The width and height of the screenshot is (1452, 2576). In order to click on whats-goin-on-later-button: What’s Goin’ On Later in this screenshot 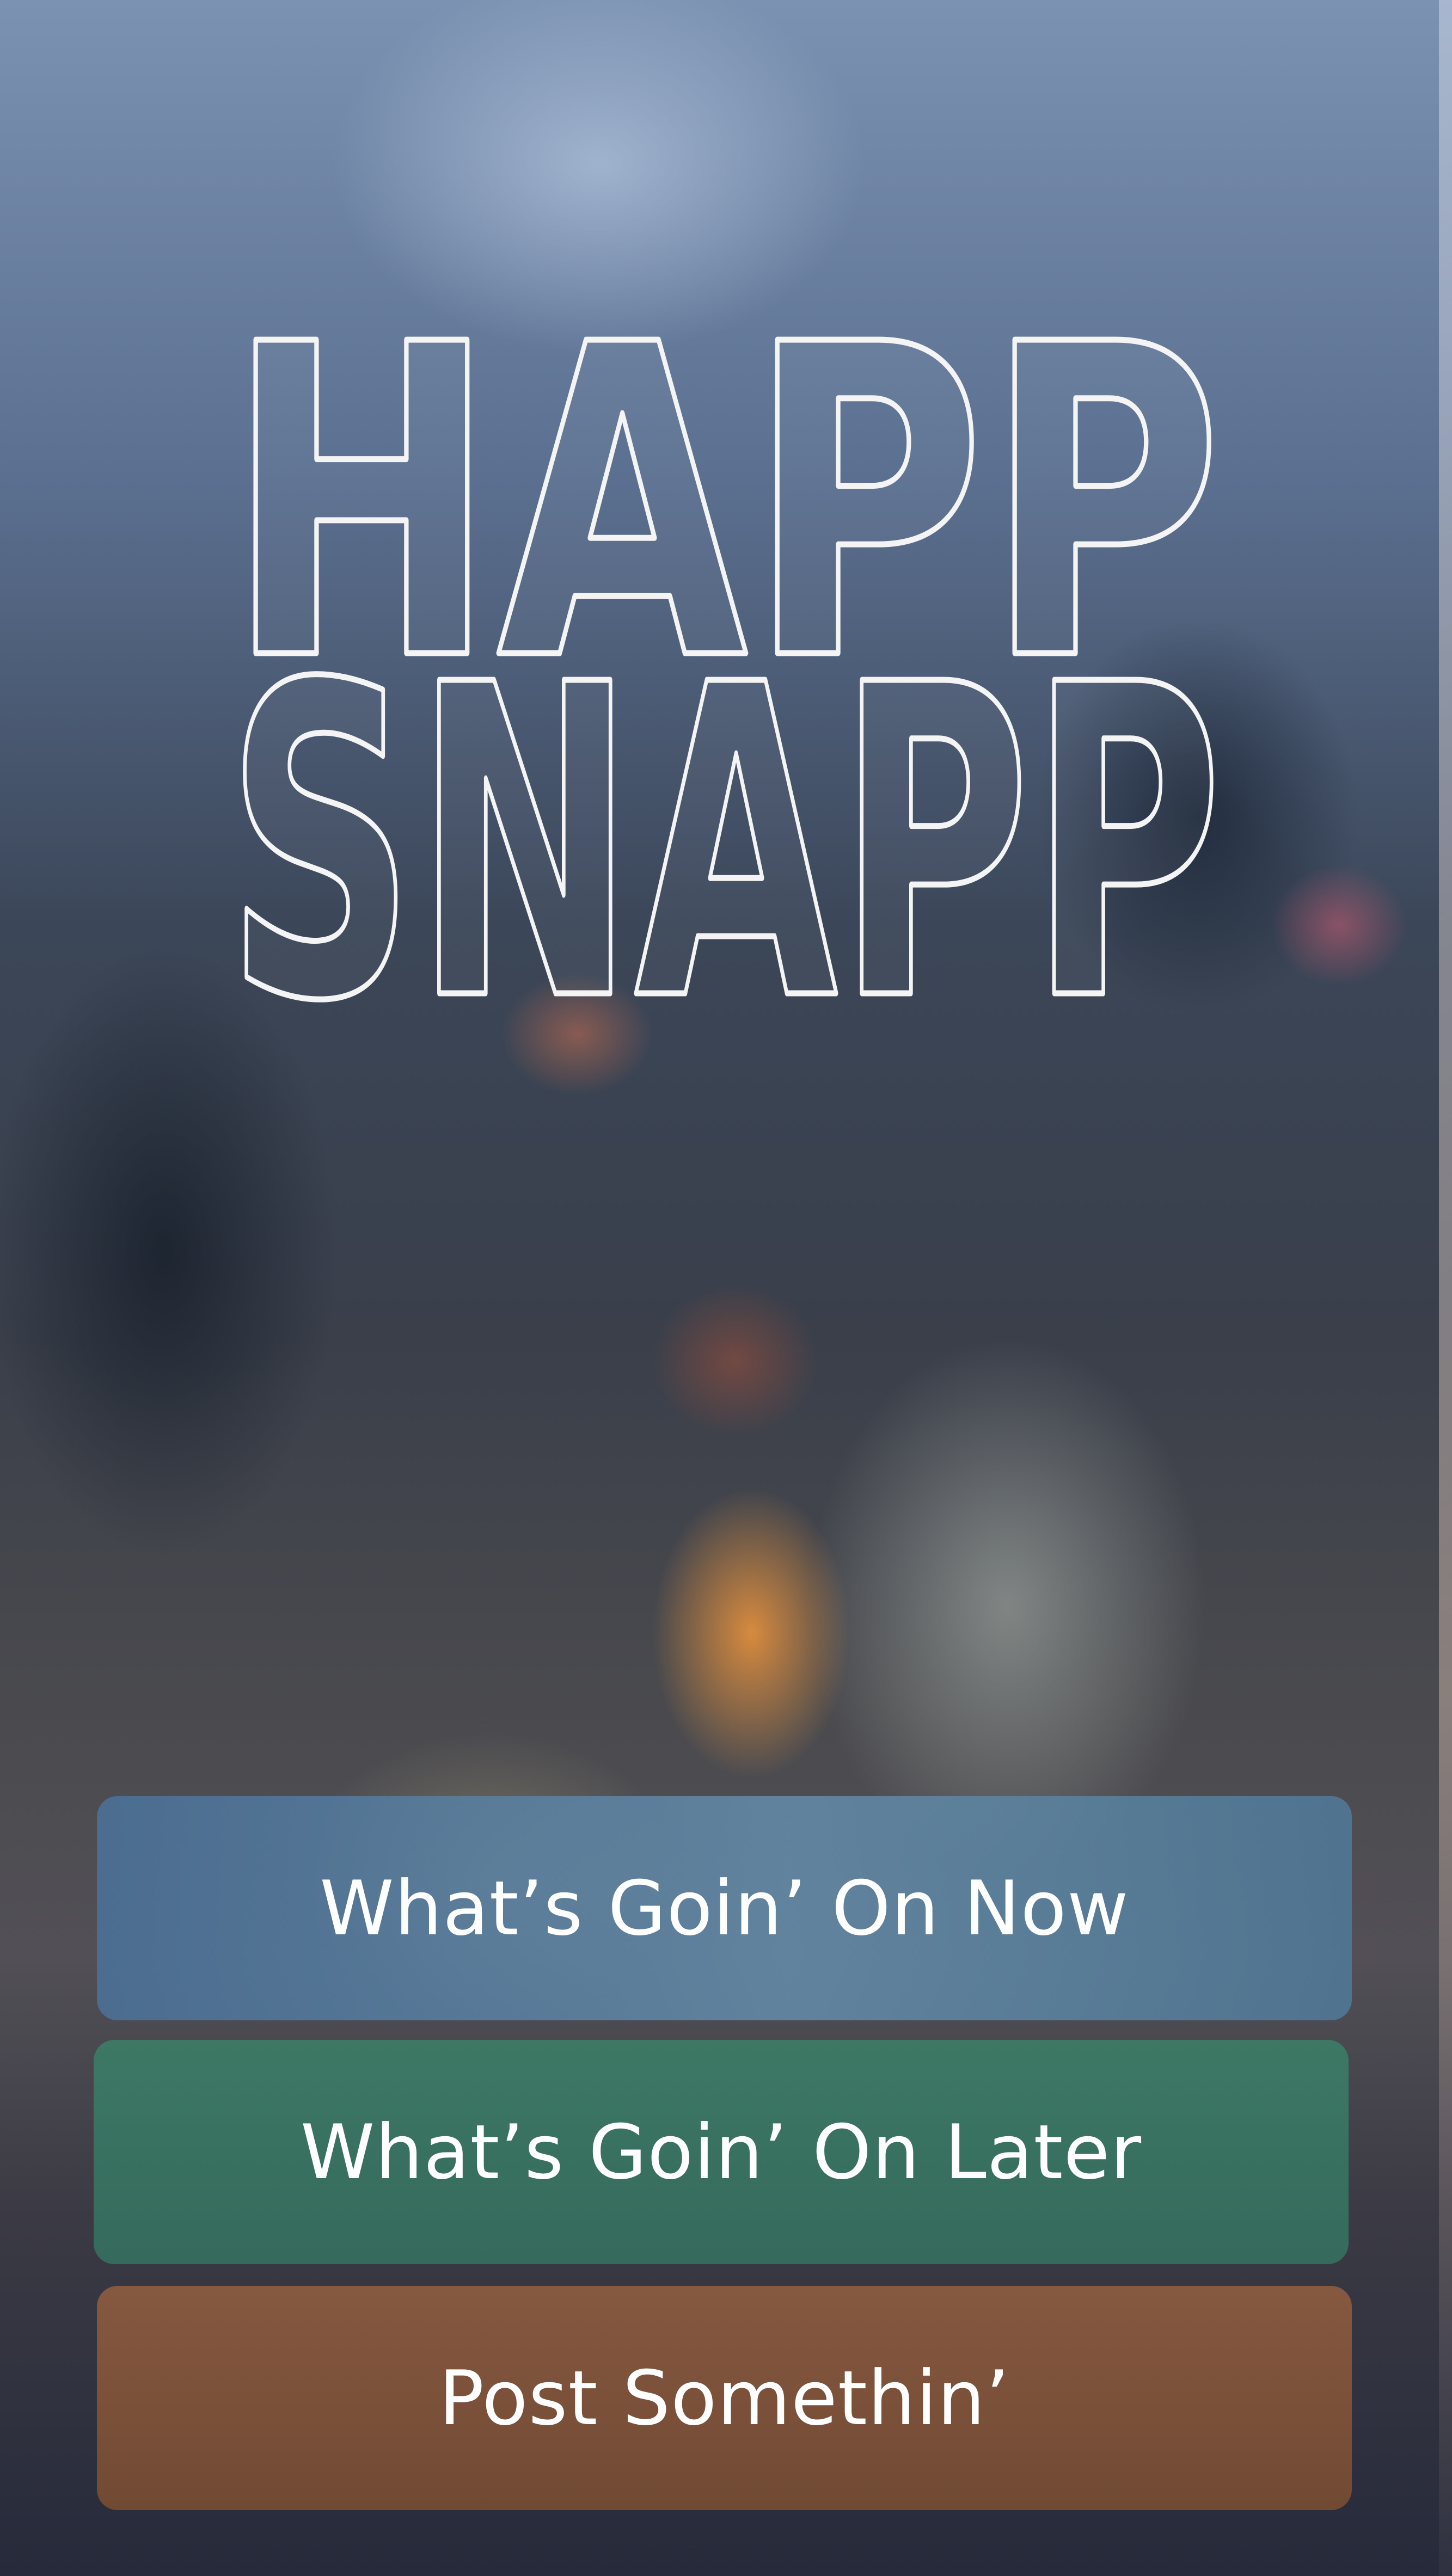, I will do `click(721, 2152)`.